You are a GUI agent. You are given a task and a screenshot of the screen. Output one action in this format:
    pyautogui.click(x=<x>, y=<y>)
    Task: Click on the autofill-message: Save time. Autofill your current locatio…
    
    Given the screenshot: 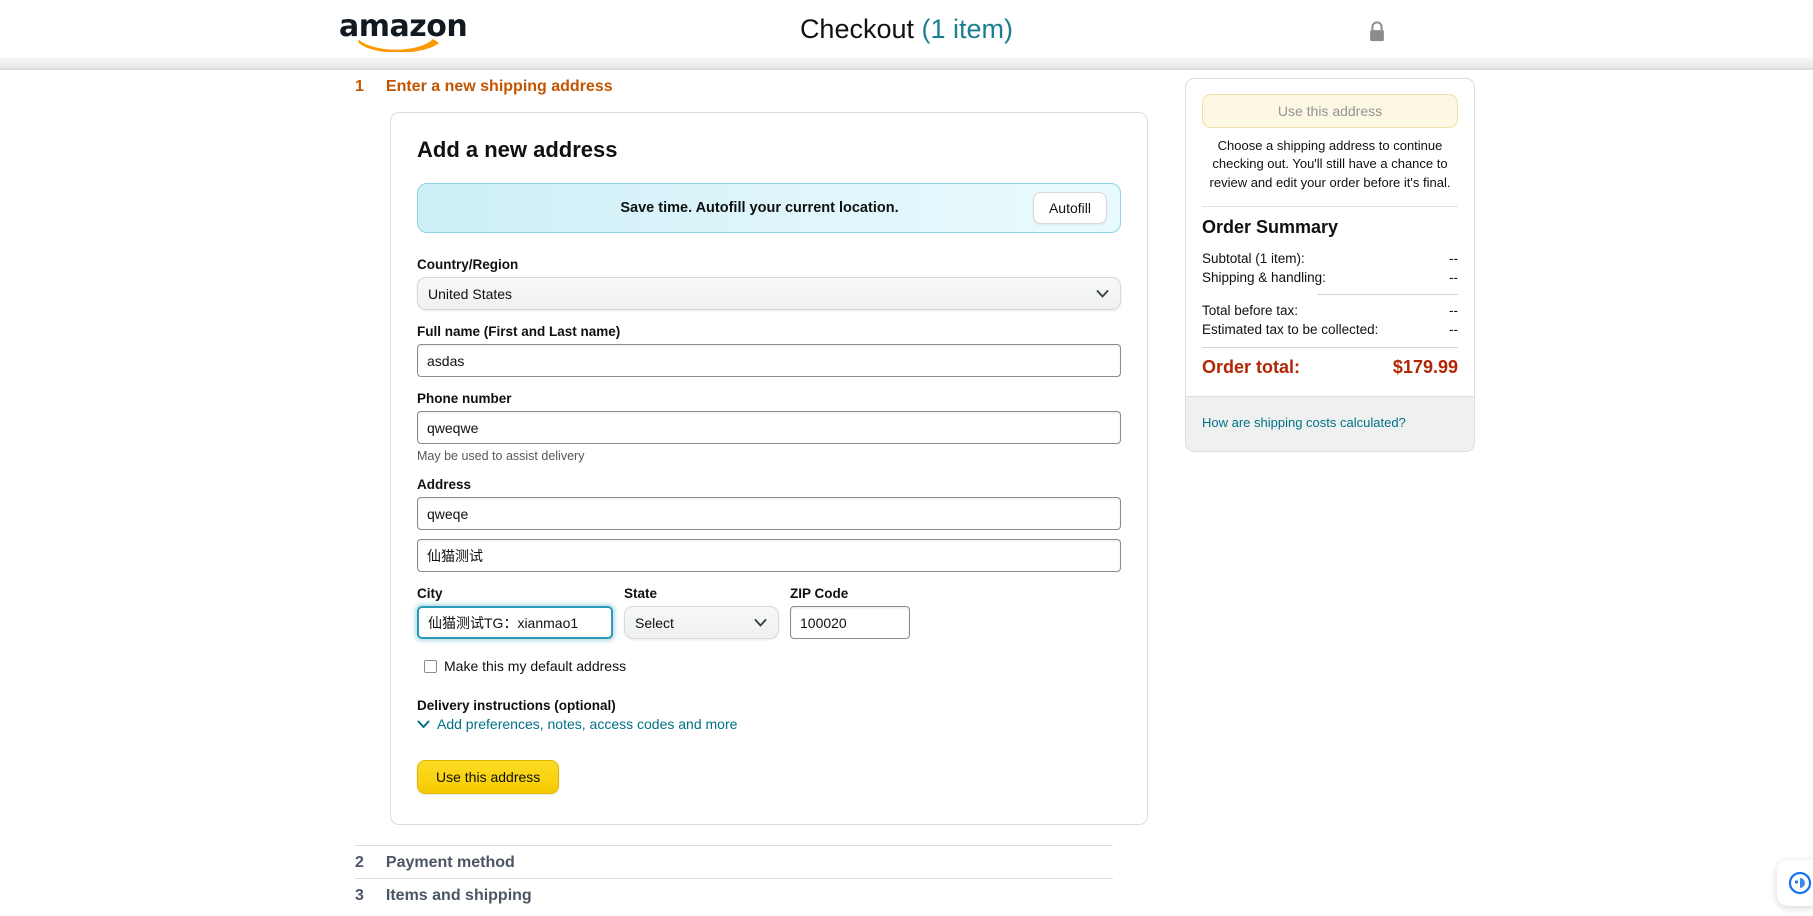 What is the action you would take?
    pyautogui.click(x=759, y=208)
    